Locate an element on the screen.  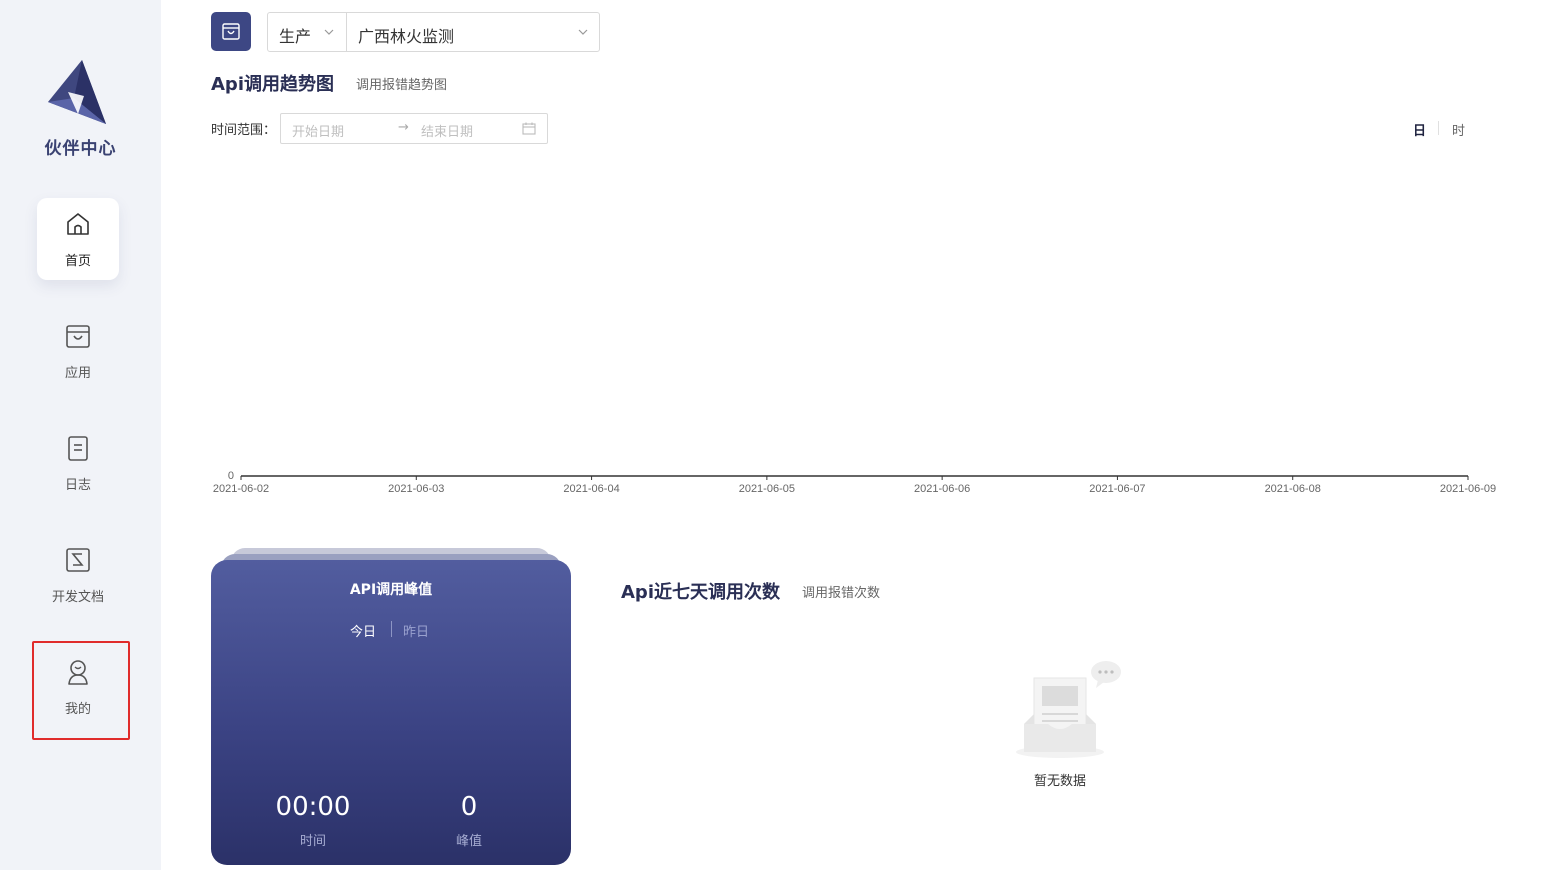
empty-inbox-icon is located at coordinates (1068, 709).